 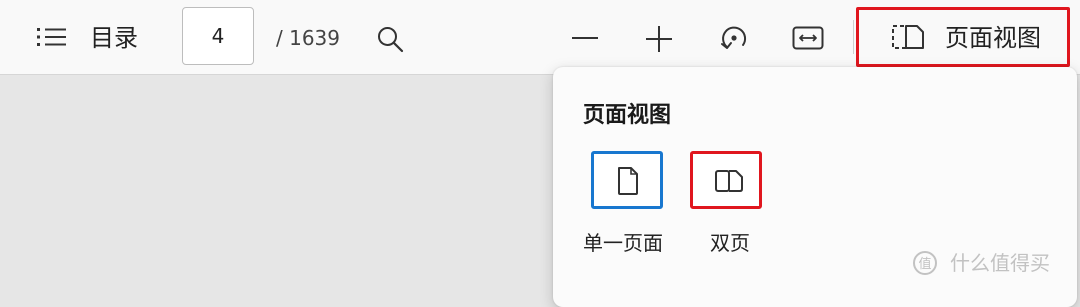 What do you see at coordinates (218, 36) in the screenshot?
I see `page-number-input: 4` at bounding box center [218, 36].